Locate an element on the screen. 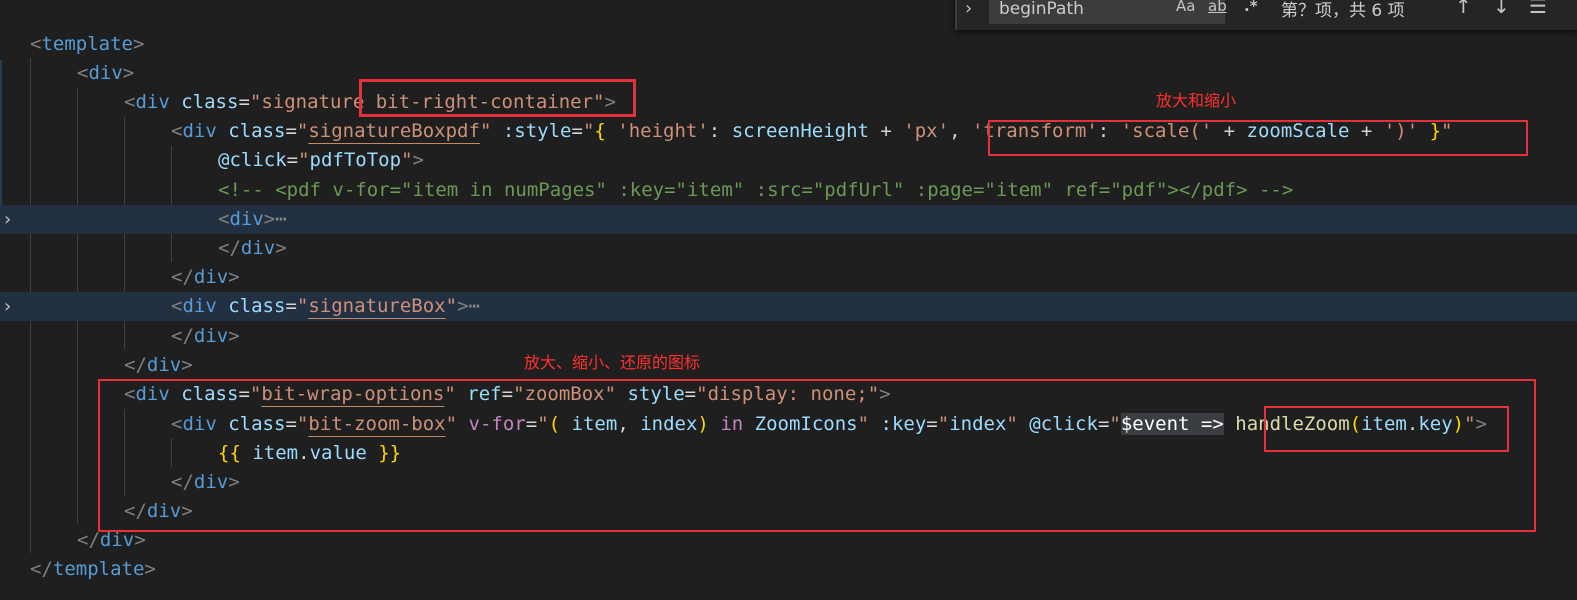 This screenshot has height=600, width=1577. string: 'height' is located at coordinates (657, 131).